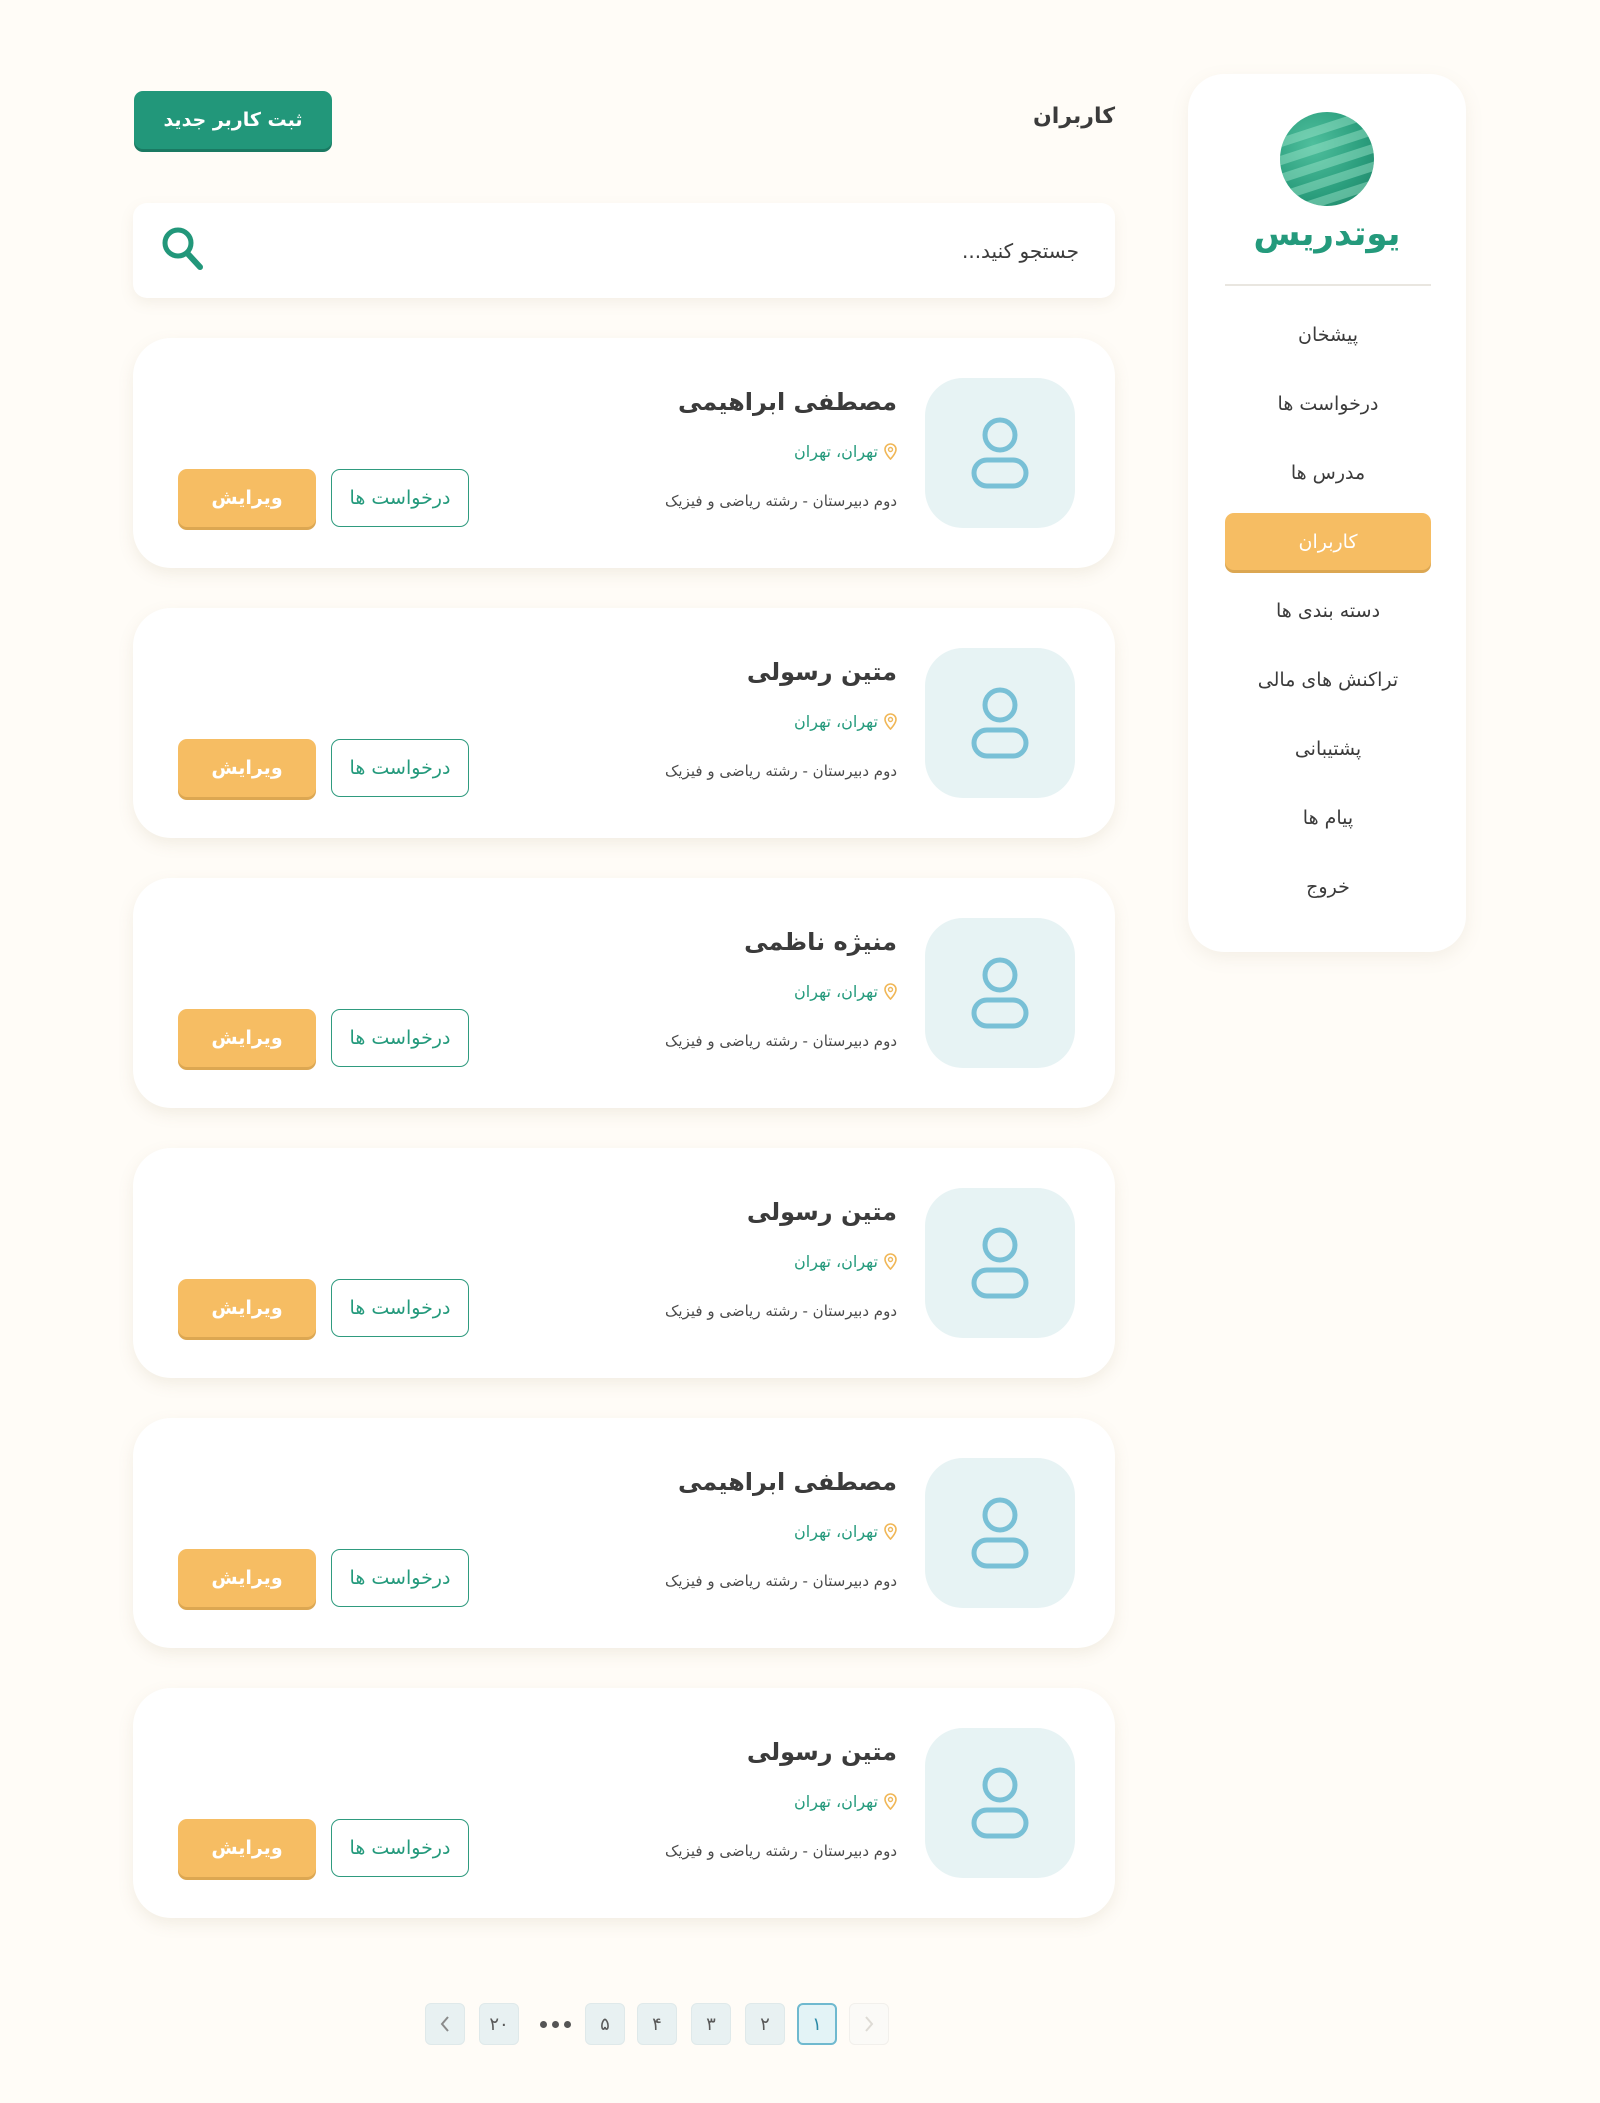  Describe the element at coordinates (1328, 610) in the screenshot. I see `sidebar-item-categories: دسته بندی ها` at that location.